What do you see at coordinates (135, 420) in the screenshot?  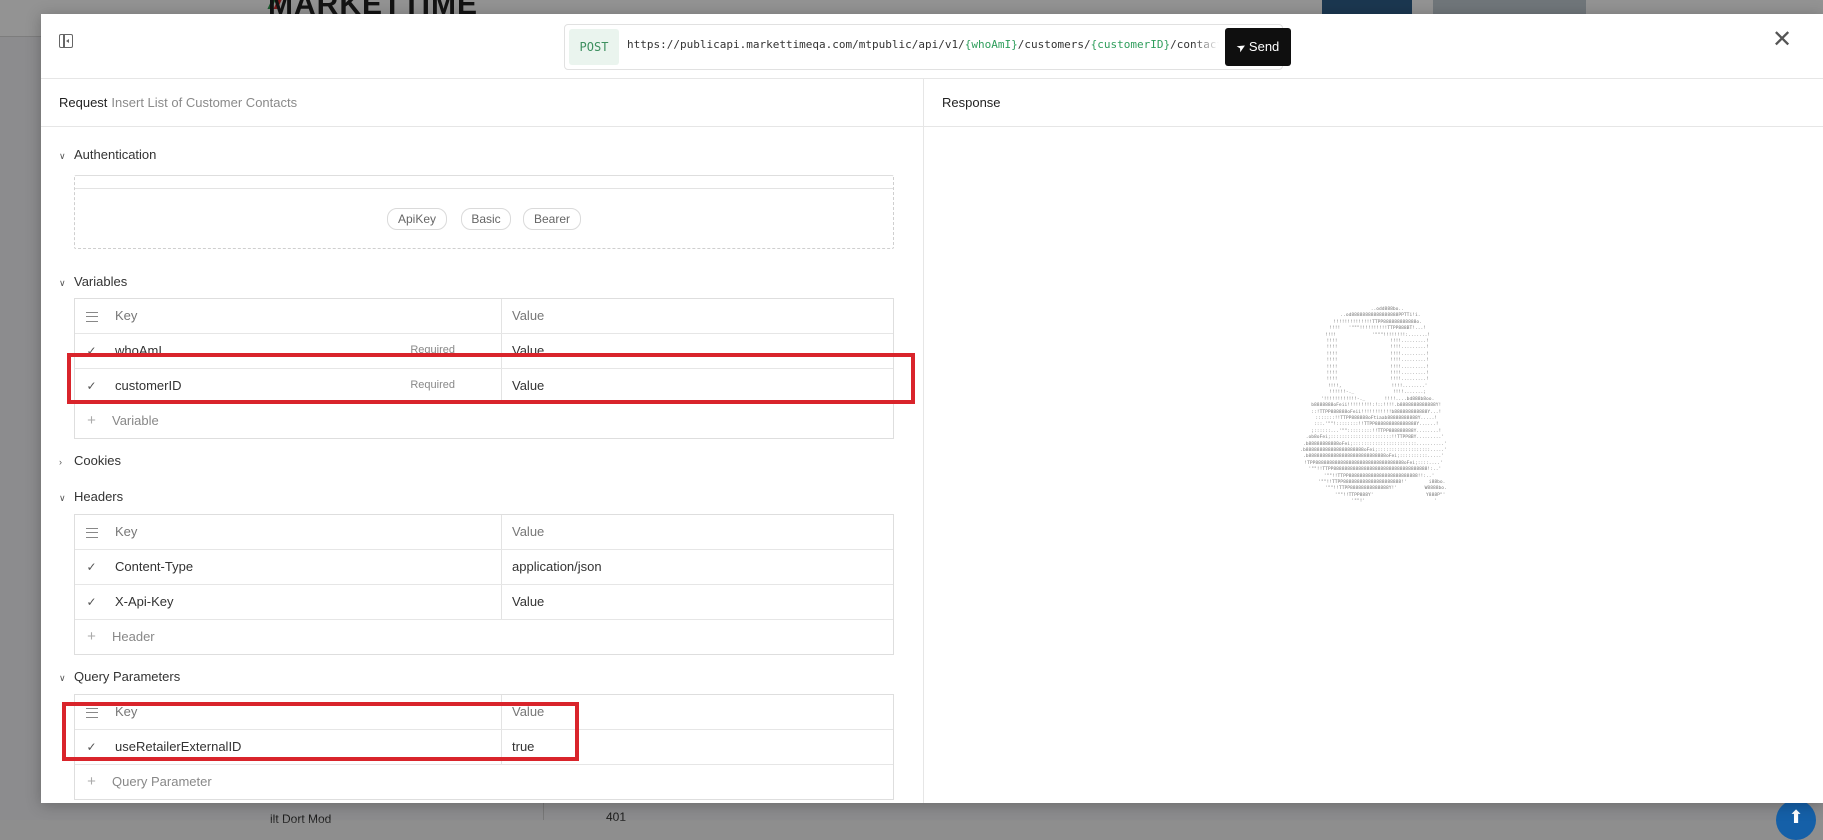 I see `add-variable-label: Variable` at bounding box center [135, 420].